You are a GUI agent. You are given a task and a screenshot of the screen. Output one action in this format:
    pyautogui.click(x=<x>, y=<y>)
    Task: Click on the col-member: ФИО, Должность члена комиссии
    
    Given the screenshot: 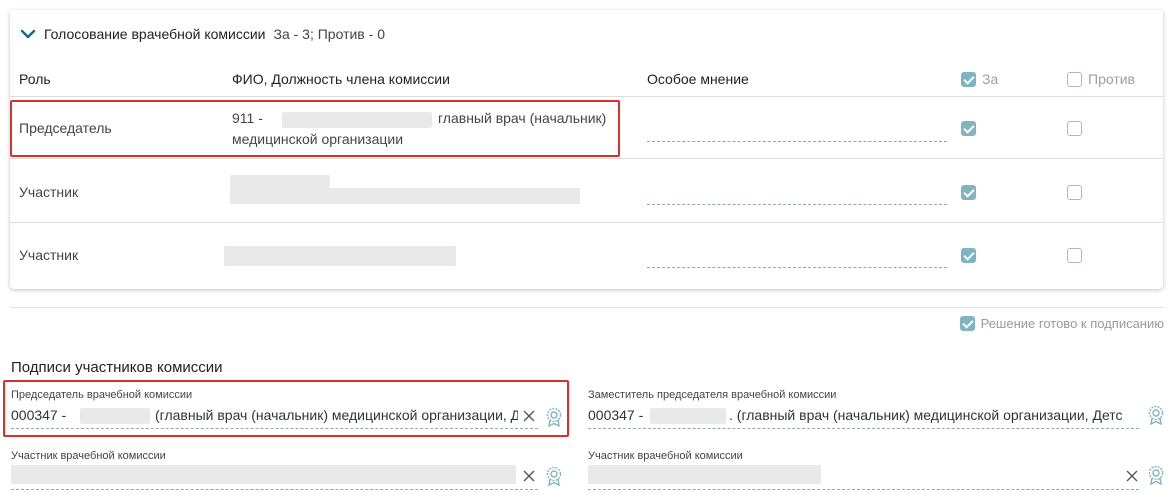 What is the action you would take?
    pyautogui.click(x=341, y=79)
    